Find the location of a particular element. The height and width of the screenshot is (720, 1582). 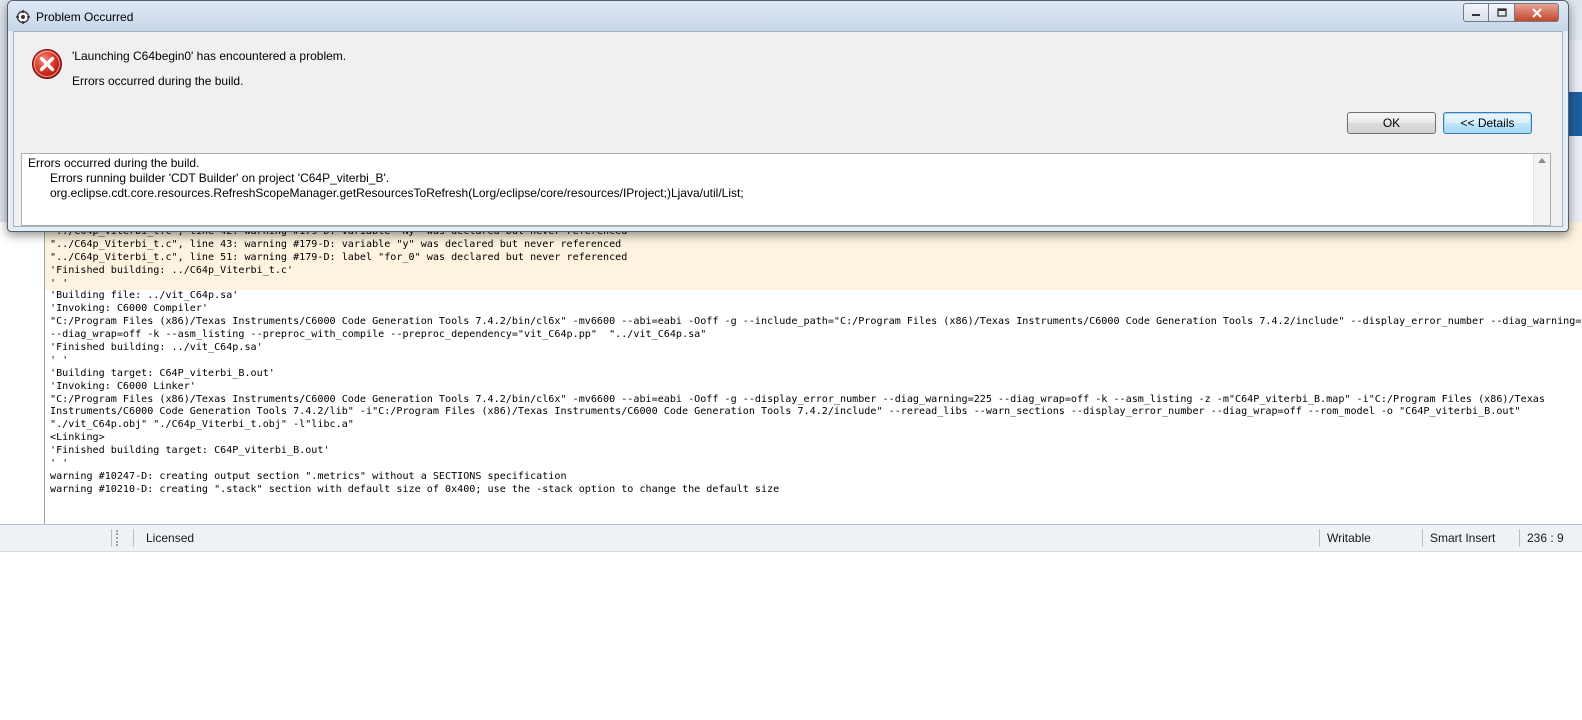

ok-button: OK is located at coordinates (1391, 123).